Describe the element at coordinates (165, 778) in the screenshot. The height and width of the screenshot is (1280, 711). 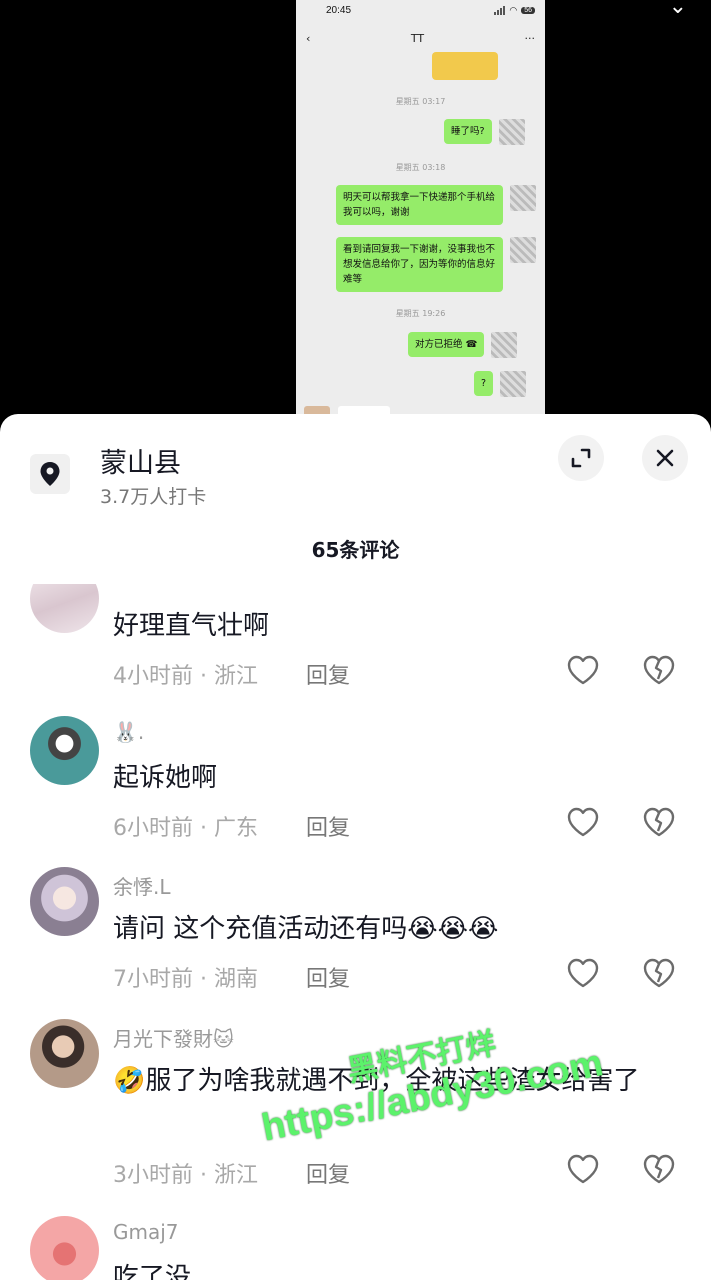
I see `comment-text: 起诉她啊` at that location.